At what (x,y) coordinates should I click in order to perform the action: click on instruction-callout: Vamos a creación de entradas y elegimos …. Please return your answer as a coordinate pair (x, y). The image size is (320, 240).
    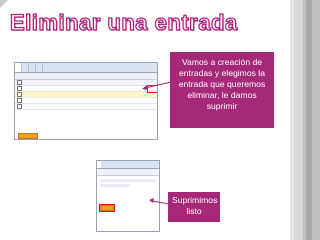
    Looking at the image, I should click on (222, 90).